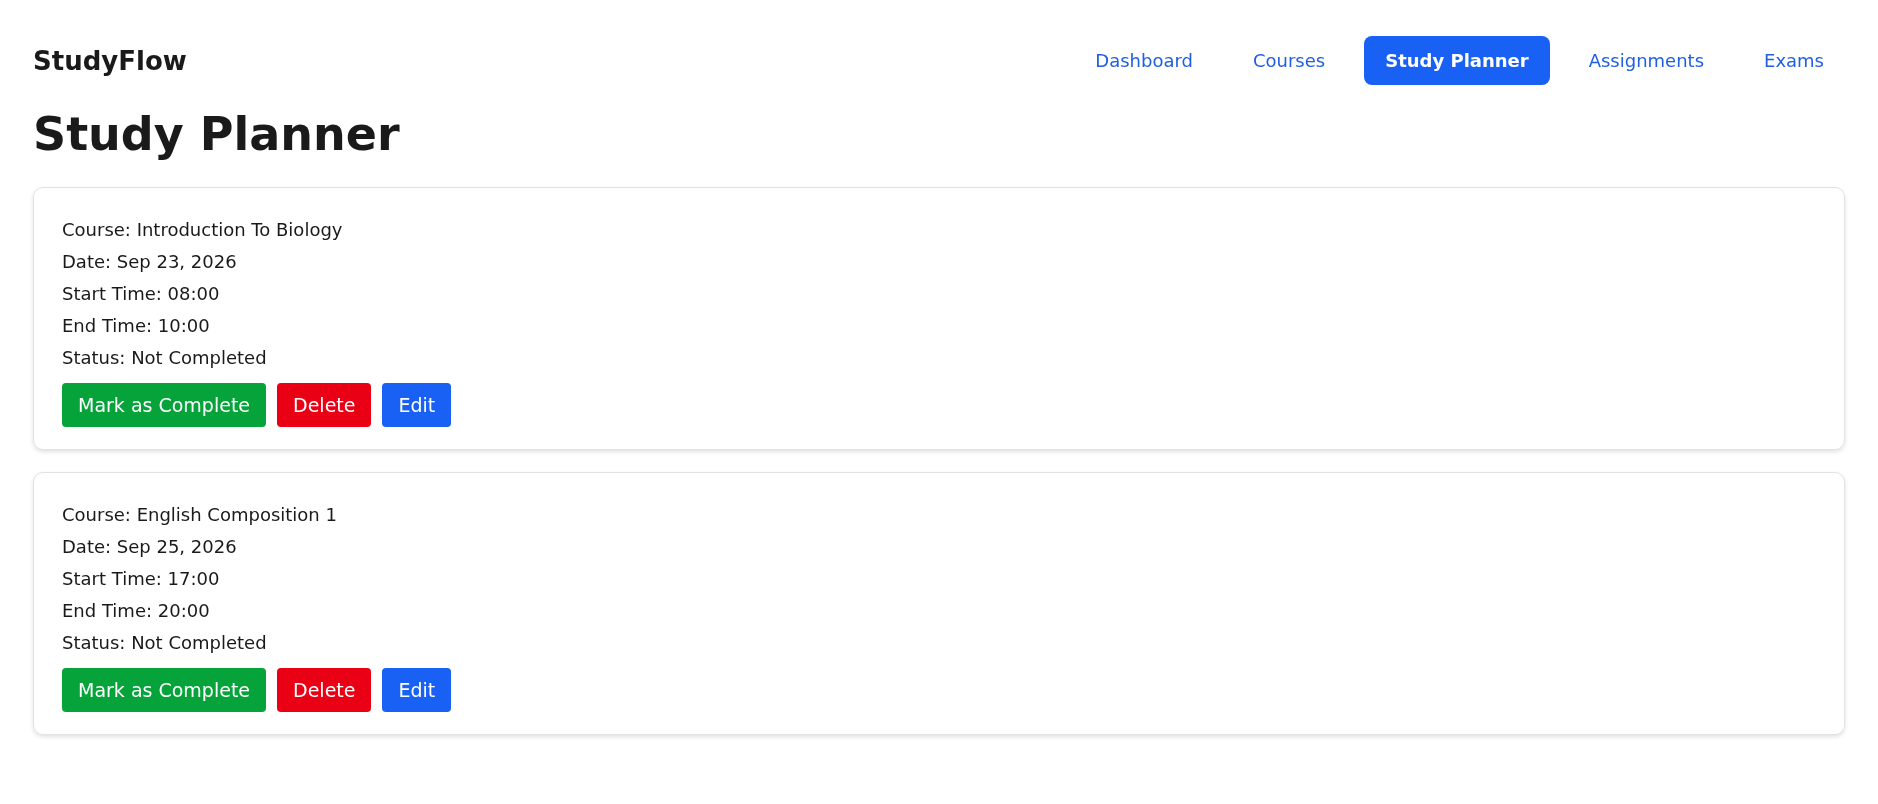 The height and width of the screenshot is (804, 1878). Describe the element at coordinates (1794, 60) in the screenshot. I see `nav-link: Exams` at that location.